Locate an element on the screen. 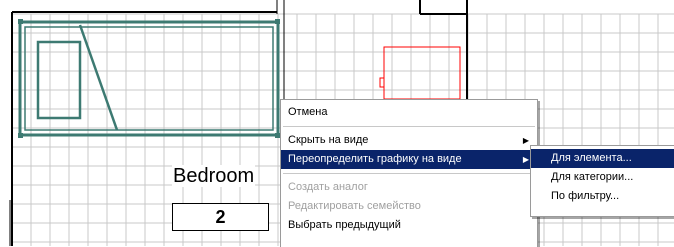 This screenshot has width=674, height=247. menu-item-select-previous: Выбрать предыдущий is located at coordinates (409, 225).